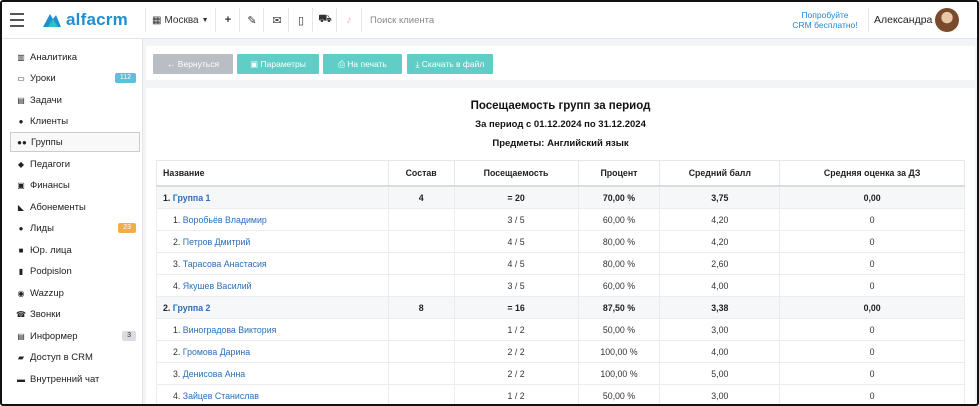  I want to click on logo-text: alfacrm, so click(97, 19).